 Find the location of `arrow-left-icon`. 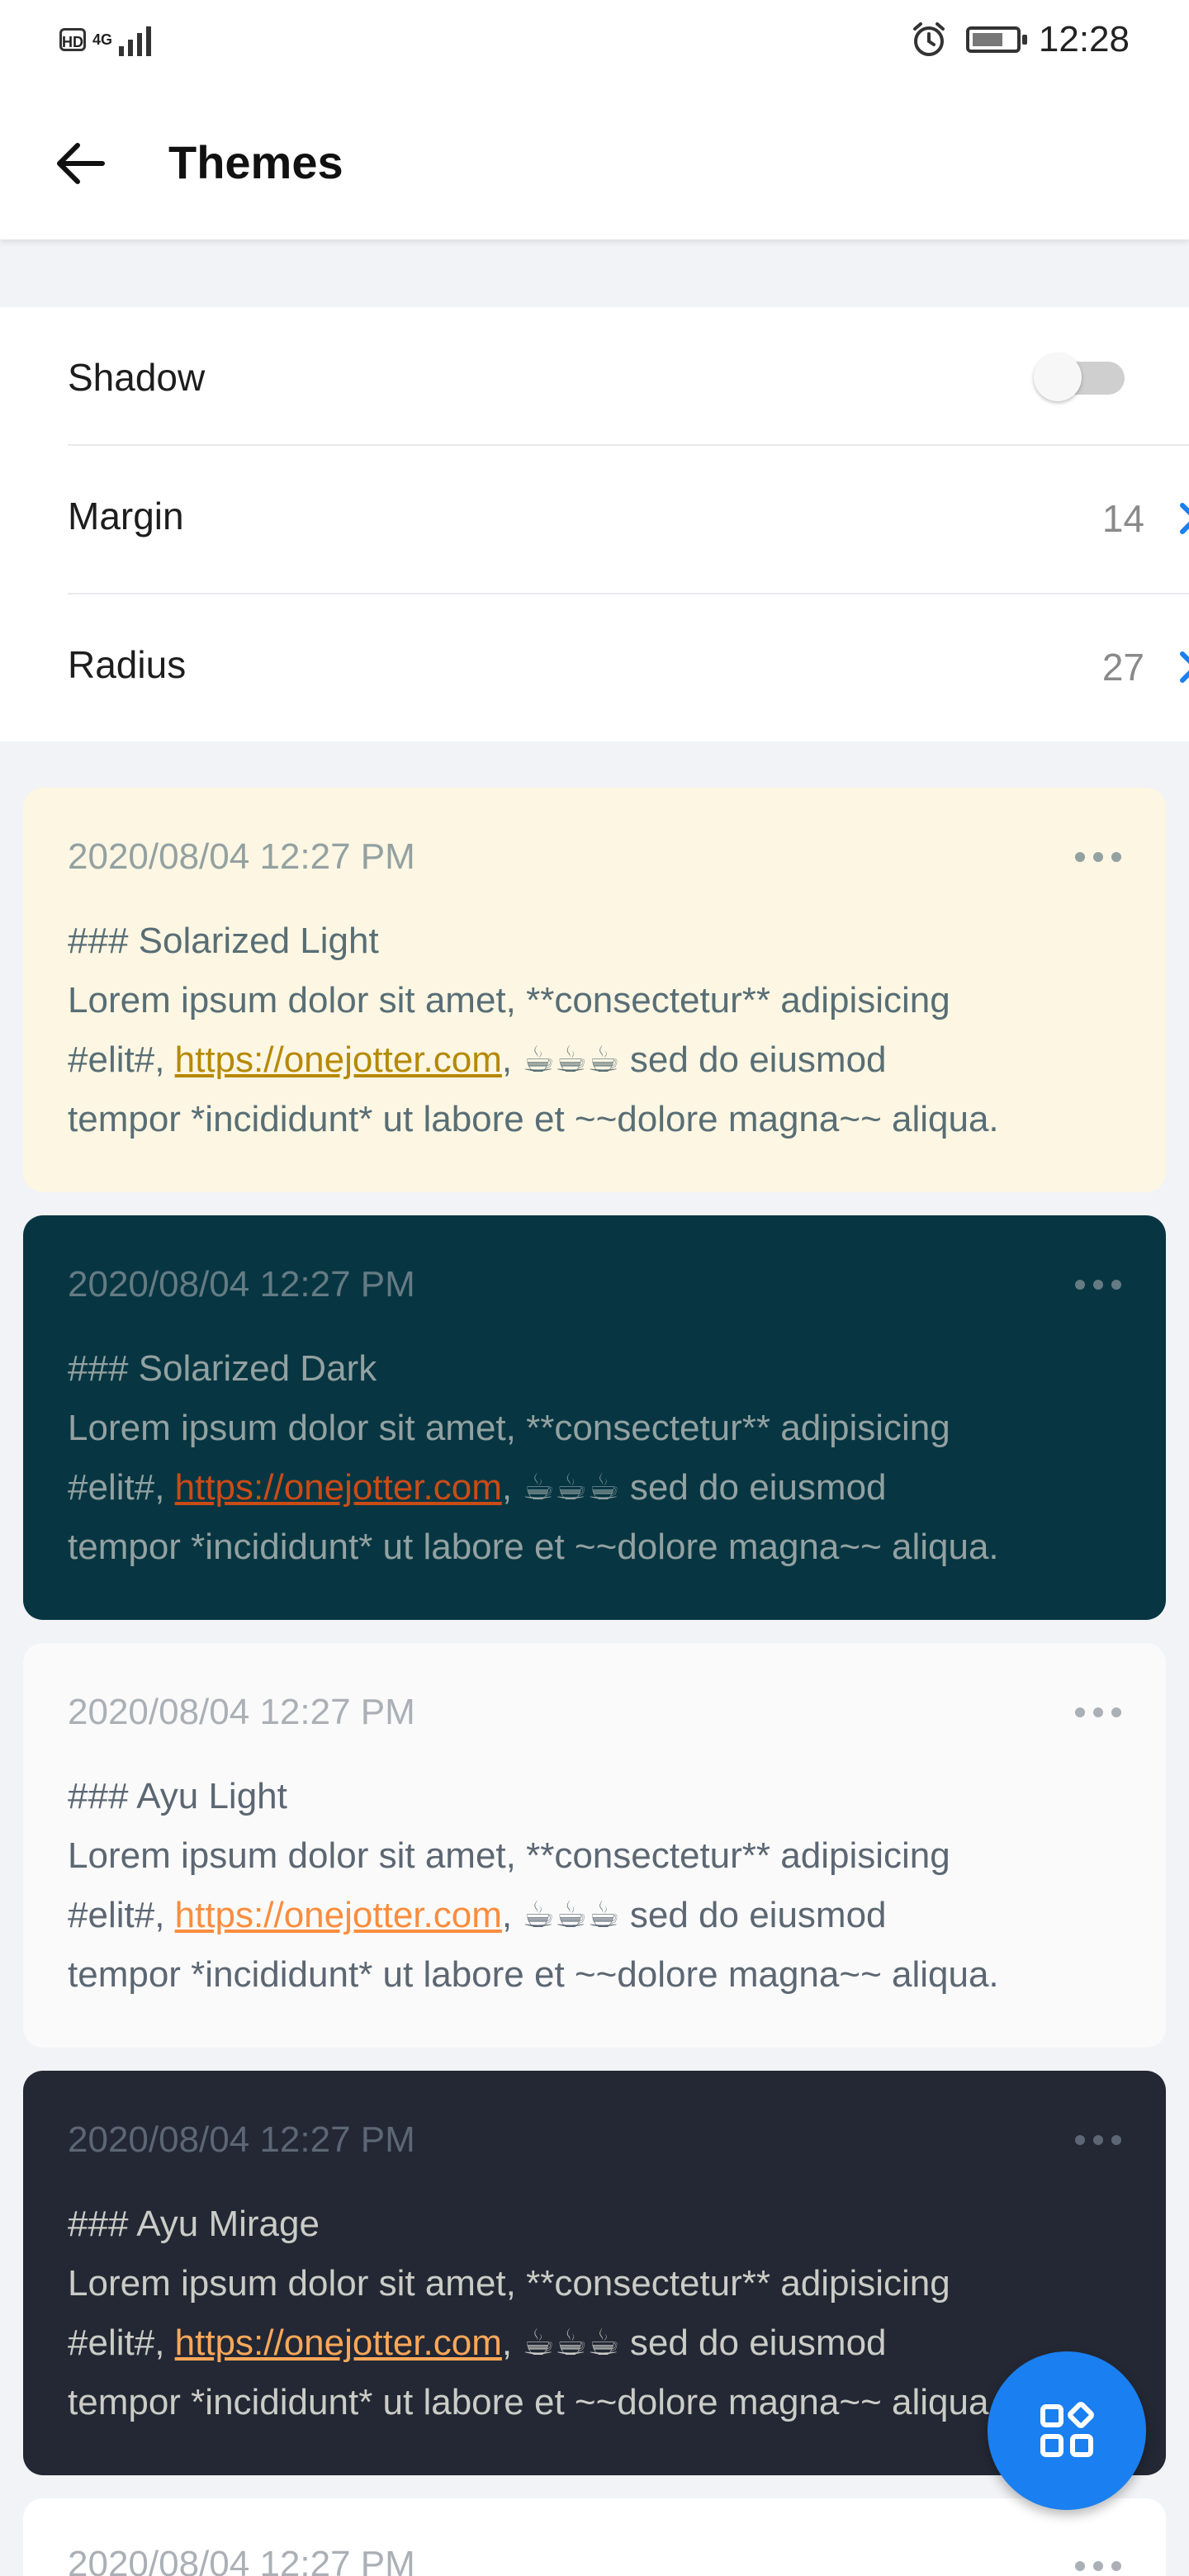

arrow-left-icon is located at coordinates (81, 163).